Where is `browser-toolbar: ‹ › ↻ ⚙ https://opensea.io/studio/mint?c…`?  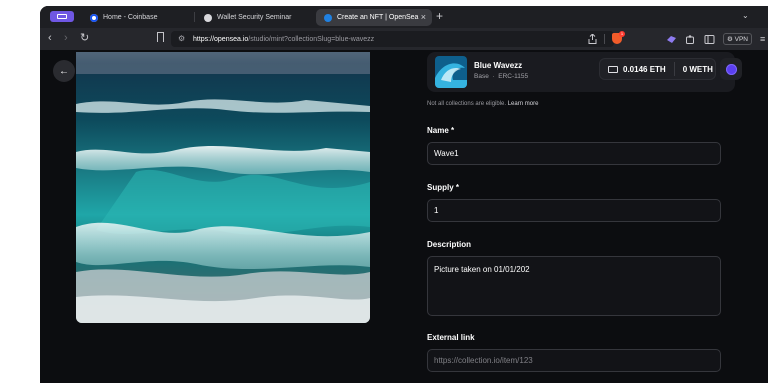
browser-toolbar: ‹ › ↻ ⚙ https://opensea.io/studio/mint?c… is located at coordinates (404, 39).